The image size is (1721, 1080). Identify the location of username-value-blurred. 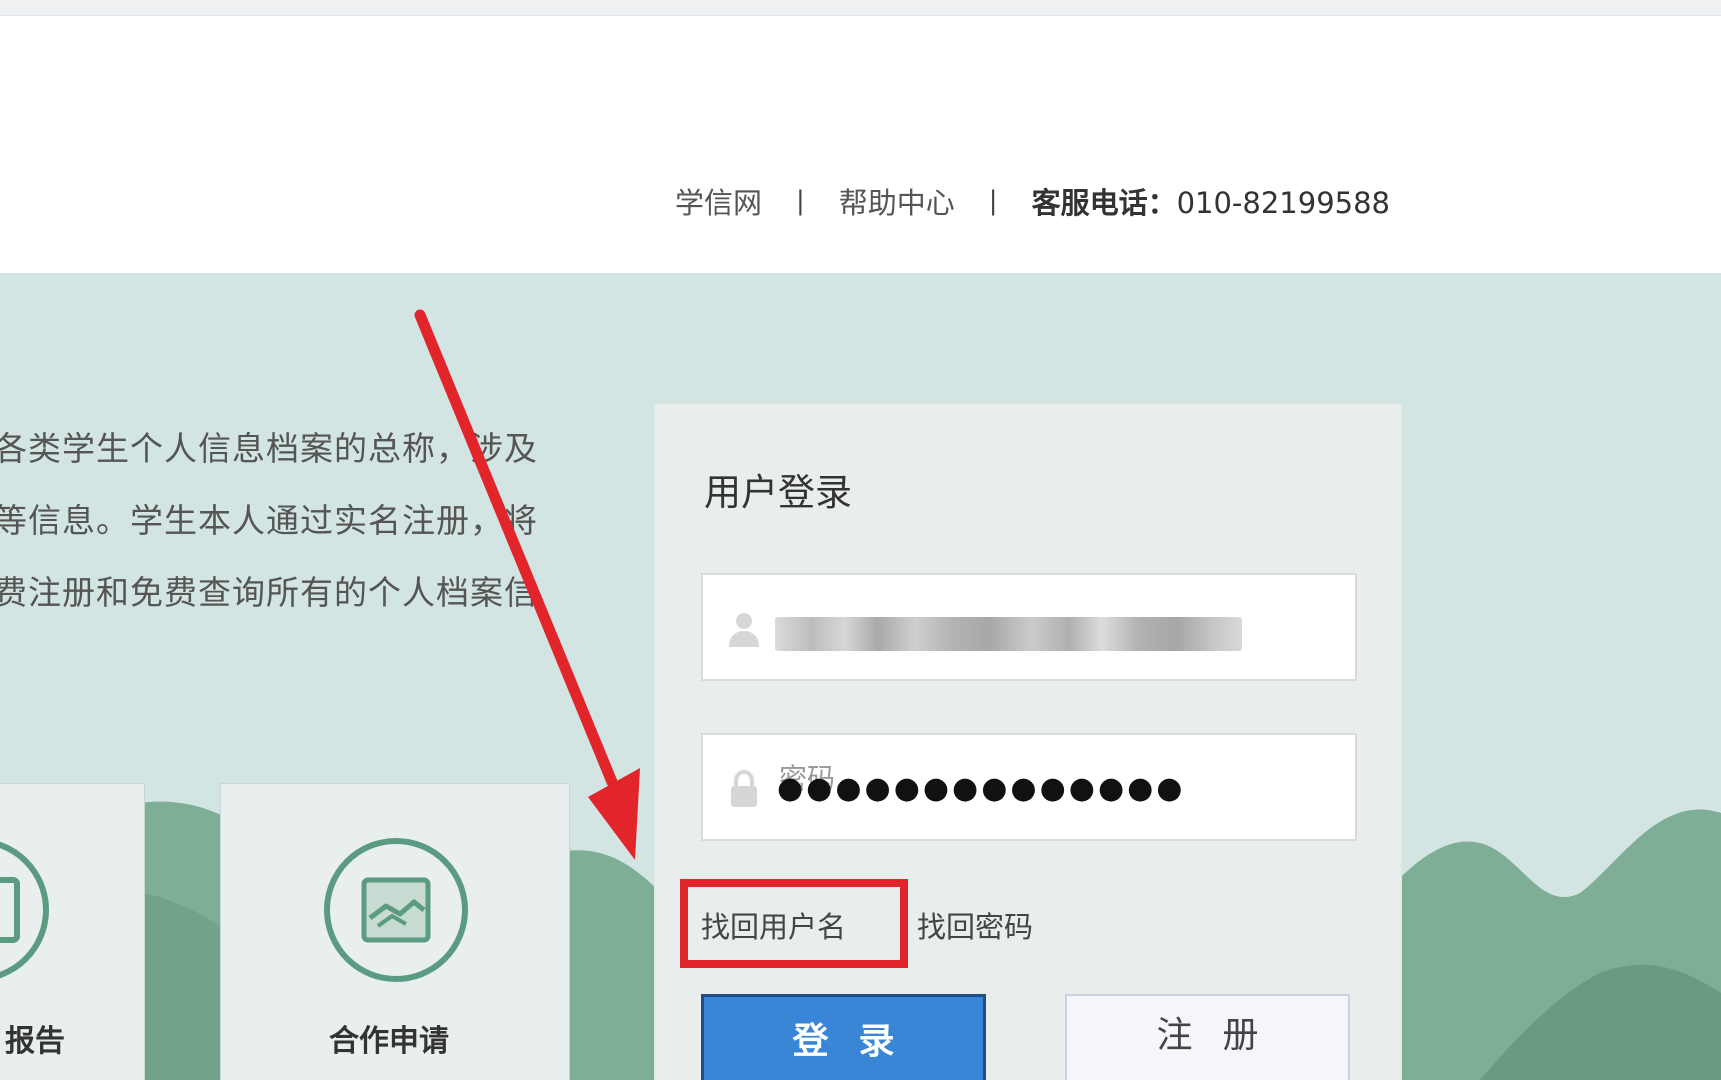
(1008, 634).